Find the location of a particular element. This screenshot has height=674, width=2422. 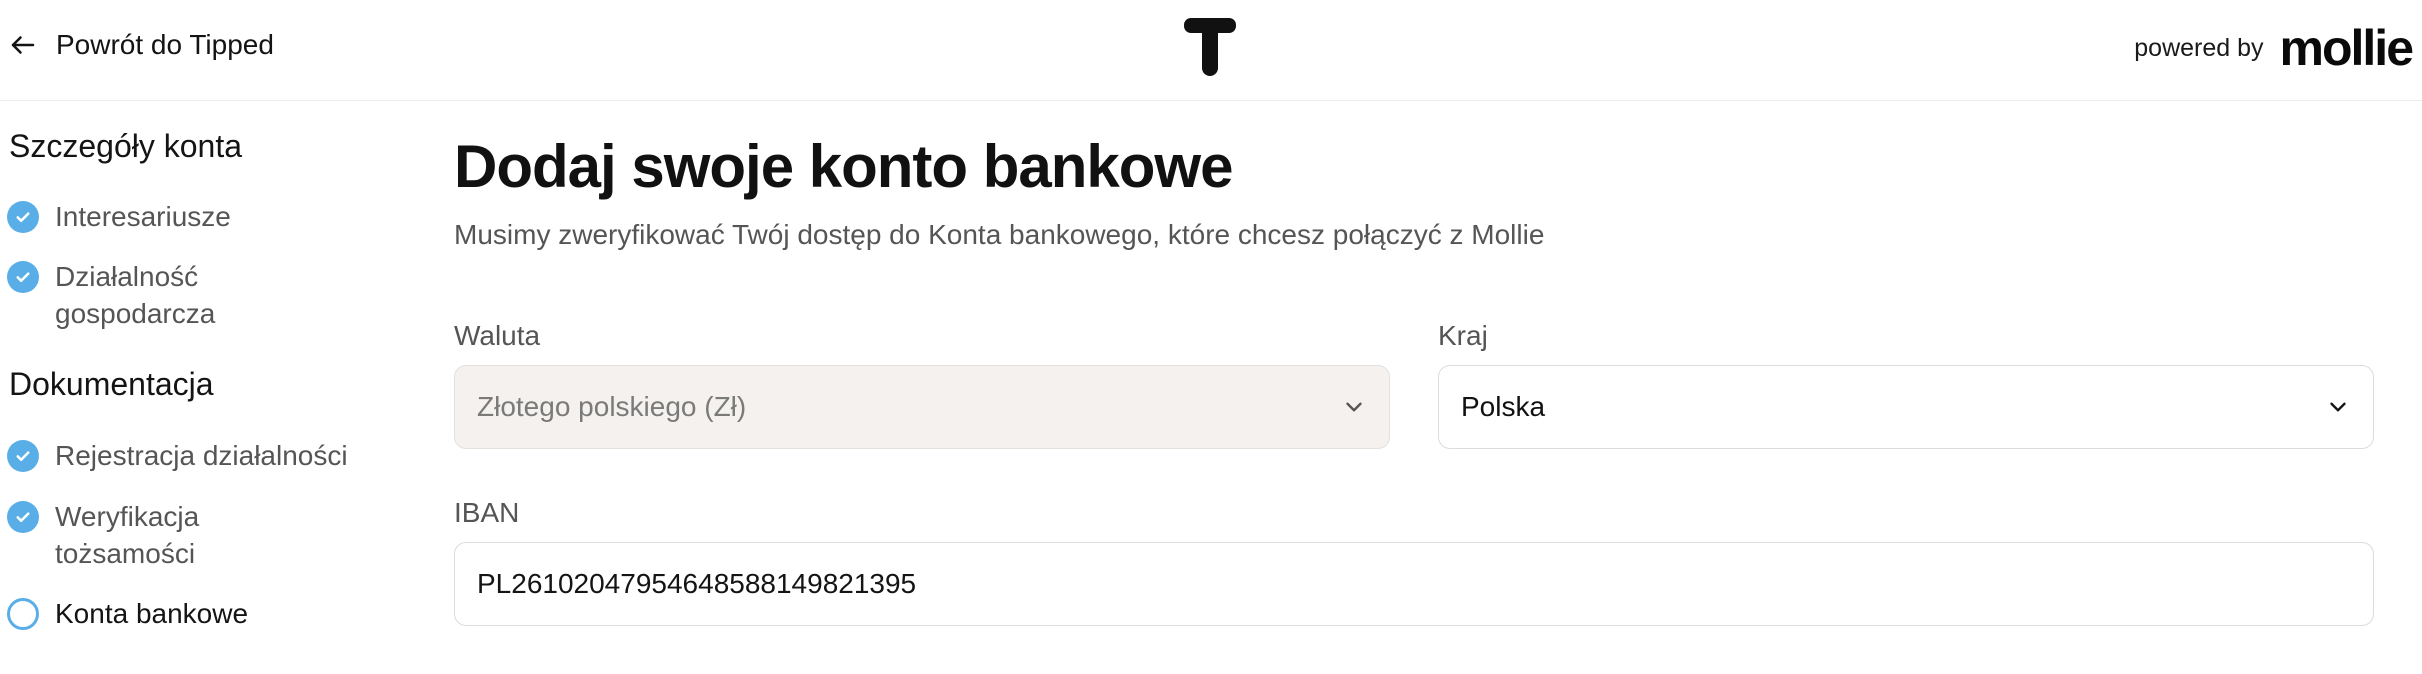

tipped-logo is located at coordinates (1210, 47).